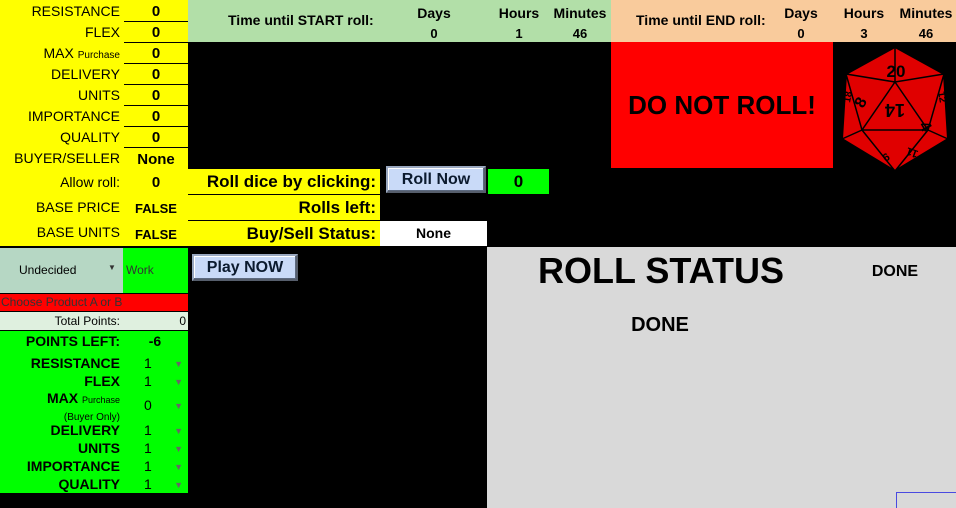 This screenshot has width=956, height=508. I want to click on points-value-quality: 1, so click(148, 484).